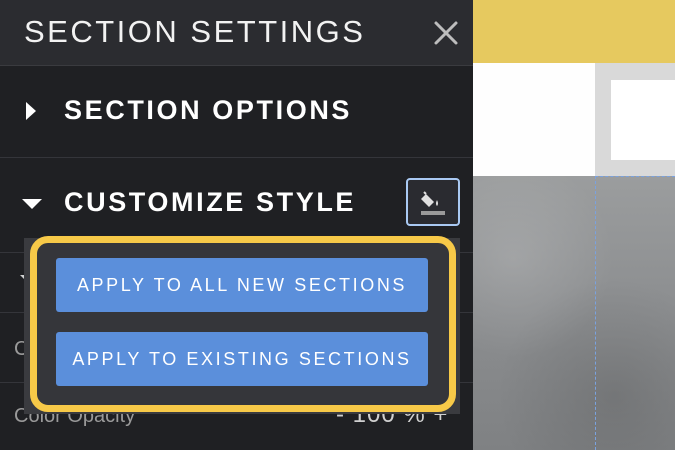  What do you see at coordinates (32, 204) in the screenshot?
I see `caret-down-icon` at bounding box center [32, 204].